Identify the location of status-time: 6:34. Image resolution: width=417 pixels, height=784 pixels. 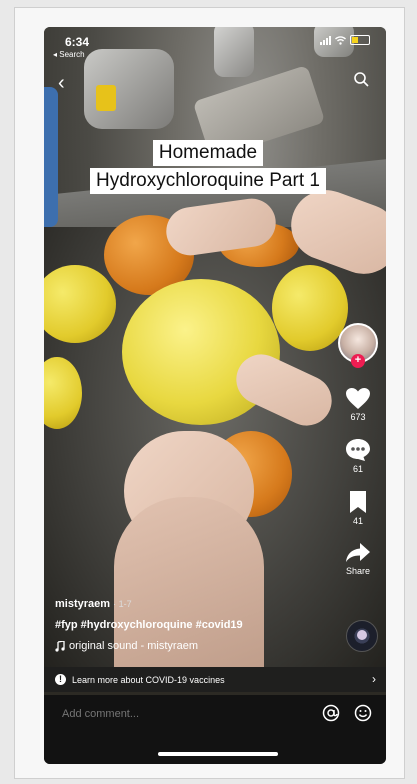
(77, 42).